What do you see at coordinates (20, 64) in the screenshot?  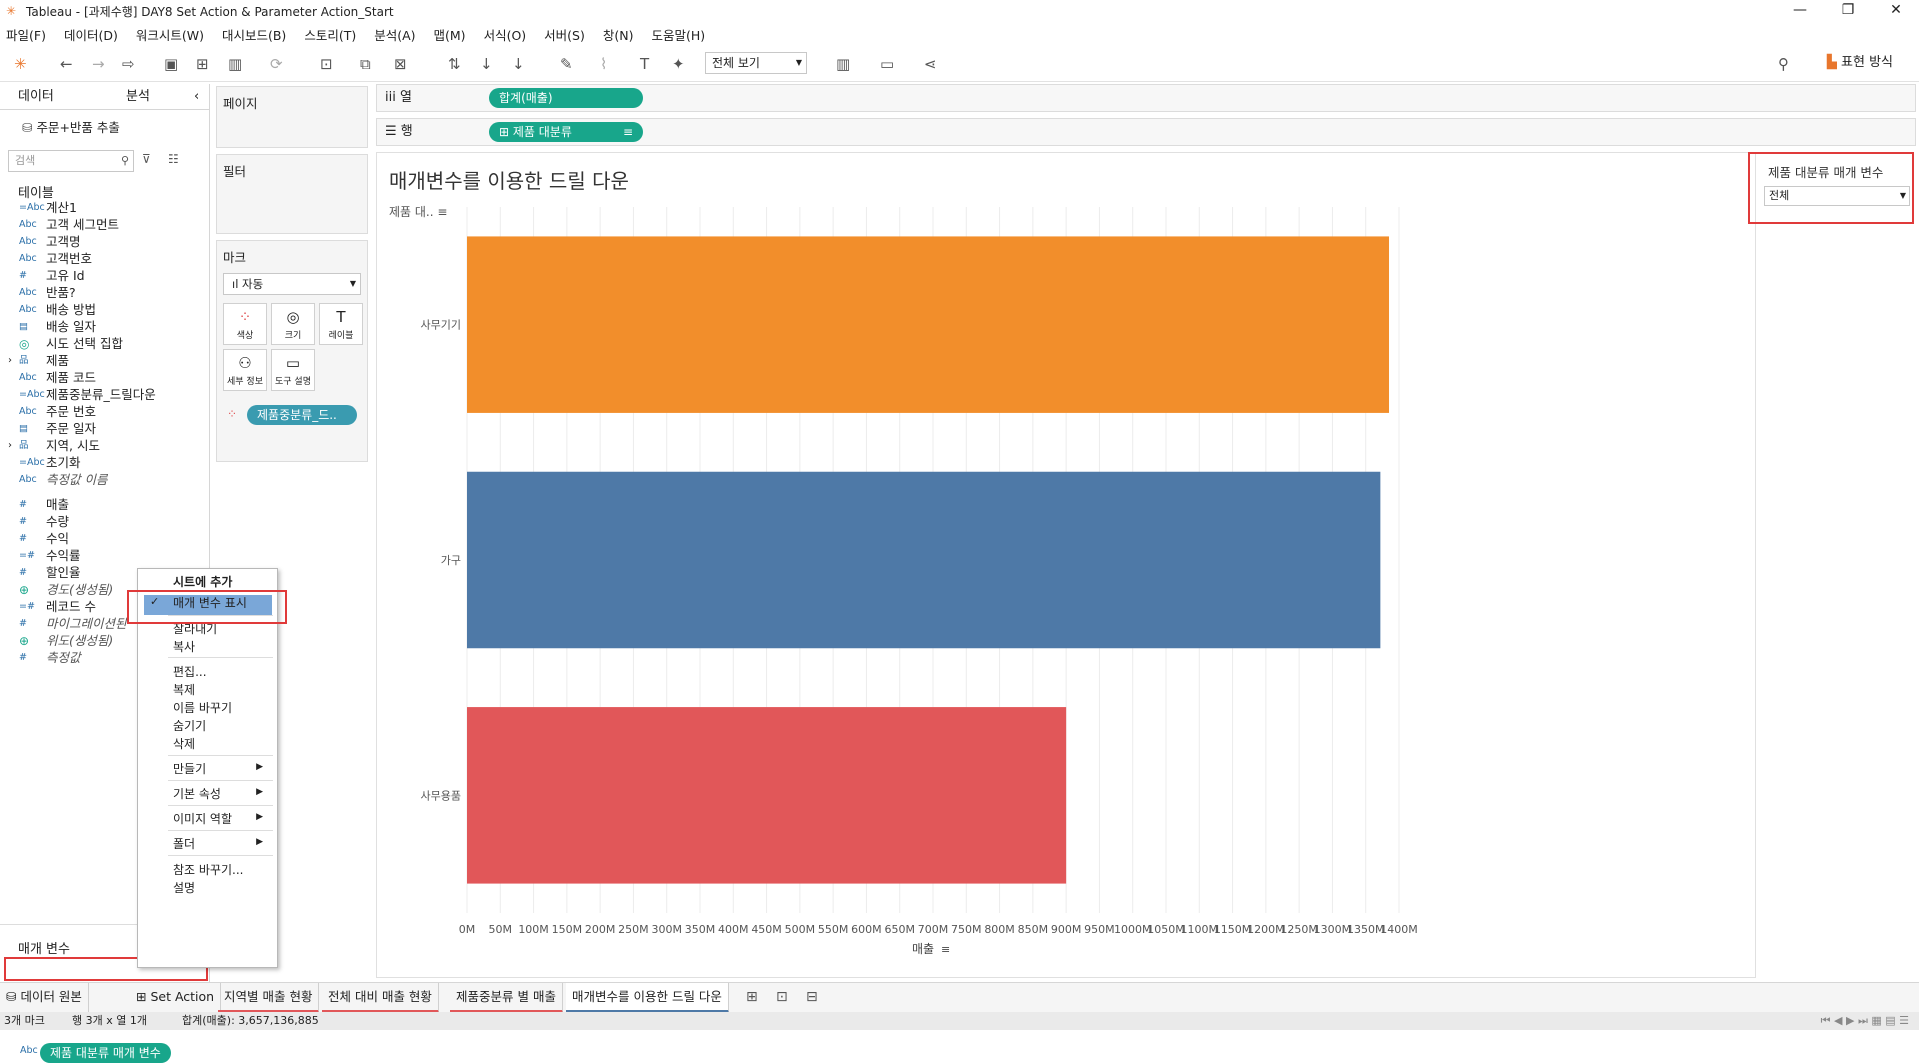 I see `tableau-start-icon: ✳` at bounding box center [20, 64].